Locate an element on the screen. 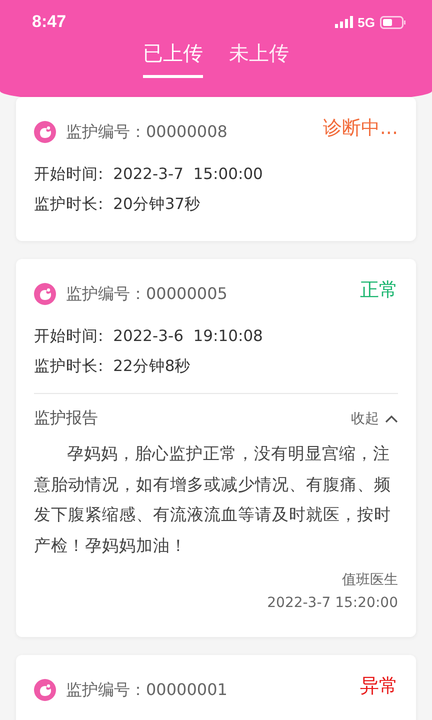  record-field: 开始时间: 2022-3-6 19:10:08 is located at coordinates (216, 336).